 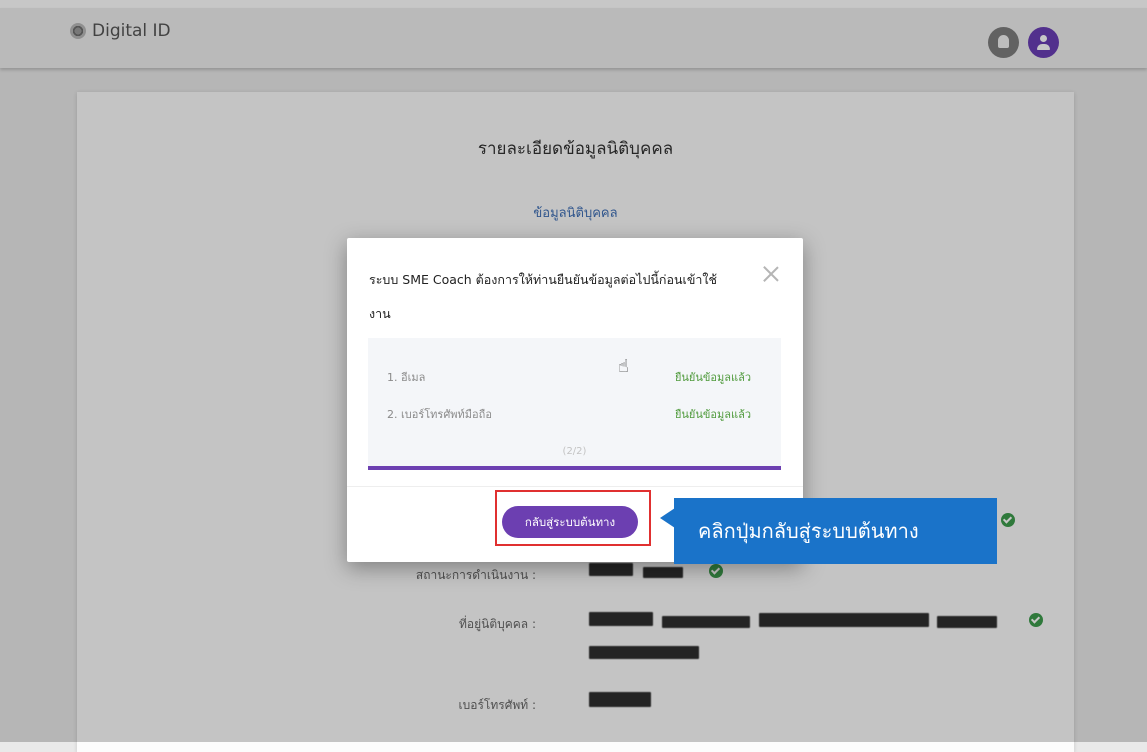 I want to click on checklist-item-email: 1. อีเมล, so click(x=406, y=377).